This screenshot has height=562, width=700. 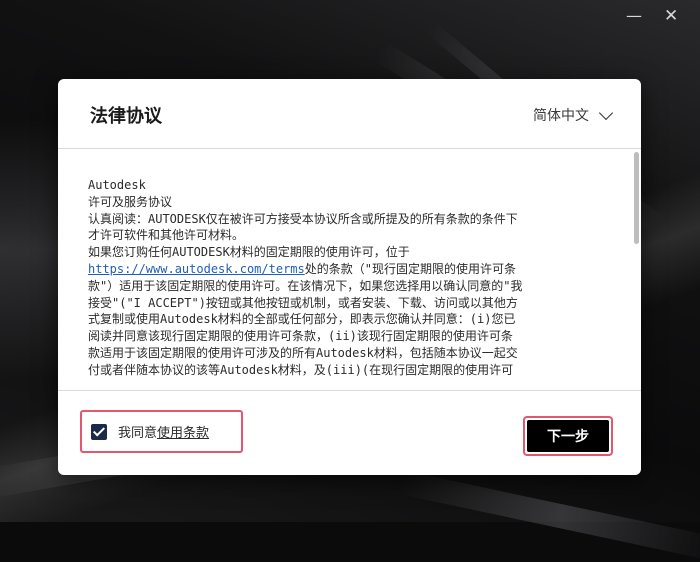 What do you see at coordinates (300, 336) in the screenshot?
I see `terms-line: 阅读并同意该现行固定期限的使用许可条款，(ii)该现行固定期限的使用许可条` at bounding box center [300, 336].